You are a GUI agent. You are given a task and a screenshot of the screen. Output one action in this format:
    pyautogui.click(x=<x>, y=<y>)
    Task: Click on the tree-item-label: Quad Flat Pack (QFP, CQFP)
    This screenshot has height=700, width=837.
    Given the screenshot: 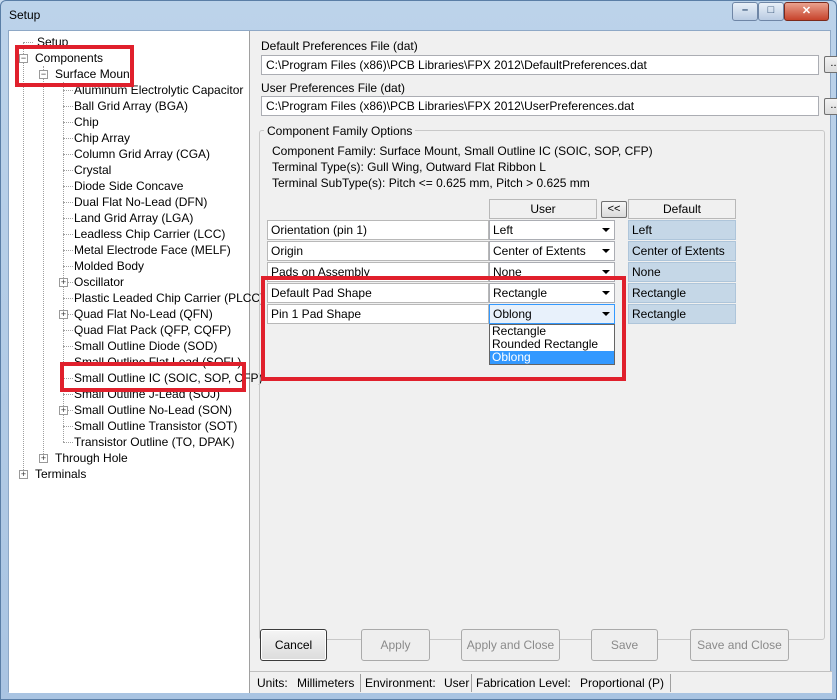 What is the action you would take?
    pyautogui.click(x=153, y=330)
    